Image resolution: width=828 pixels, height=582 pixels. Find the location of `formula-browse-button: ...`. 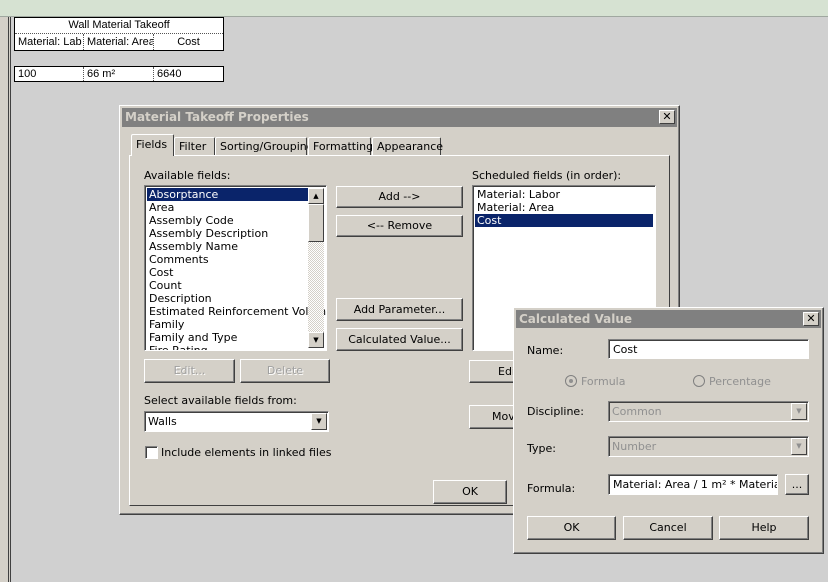

formula-browse-button: ... is located at coordinates (797, 484).